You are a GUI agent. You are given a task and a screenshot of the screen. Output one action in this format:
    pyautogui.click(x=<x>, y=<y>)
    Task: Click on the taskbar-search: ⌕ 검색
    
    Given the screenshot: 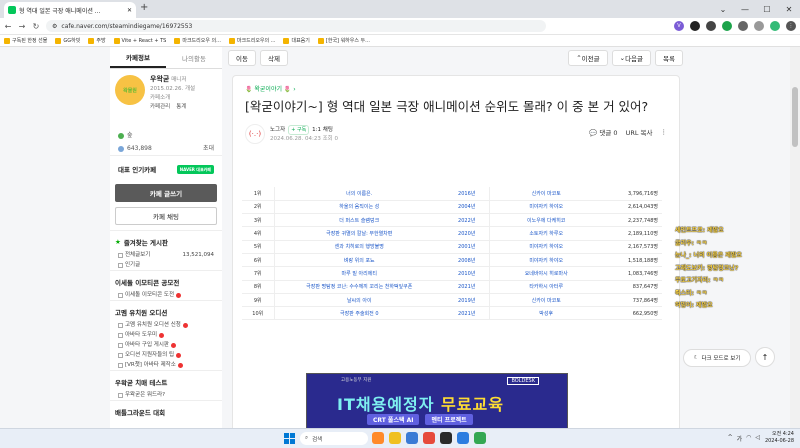 What is the action you would take?
    pyautogui.click(x=334, y=438)
    